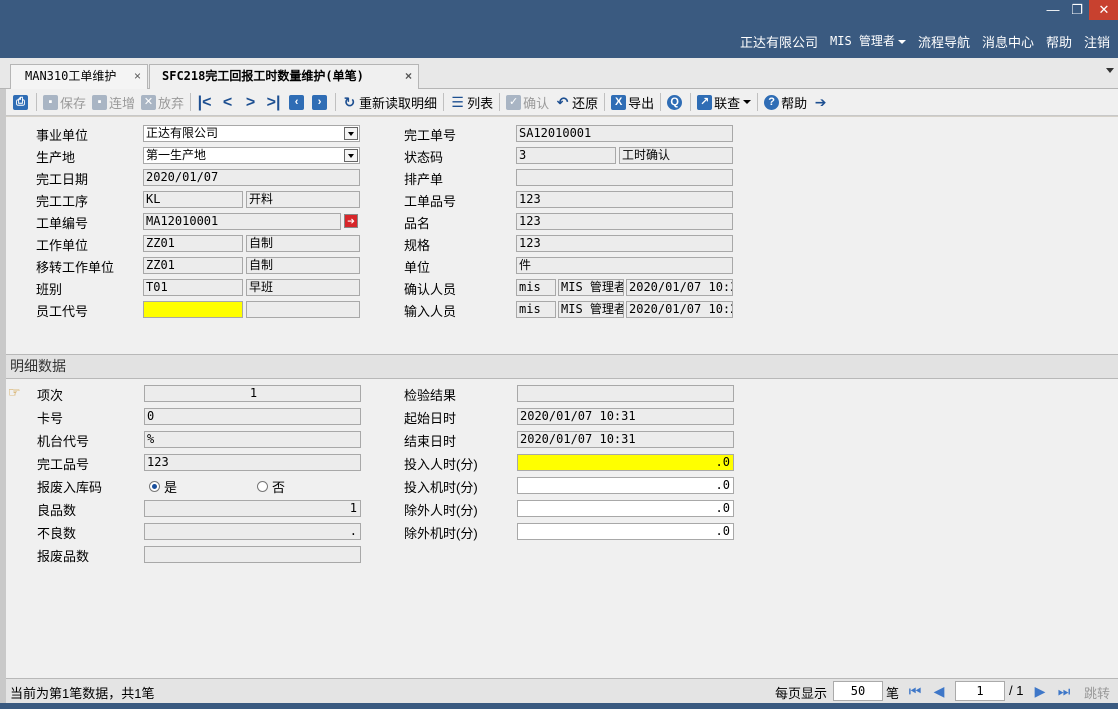  What do you see at coordinates (398, 103) in the screenshot?
I see `reload-detail-label: 重新读取明细` at bounding box center [398, 103].